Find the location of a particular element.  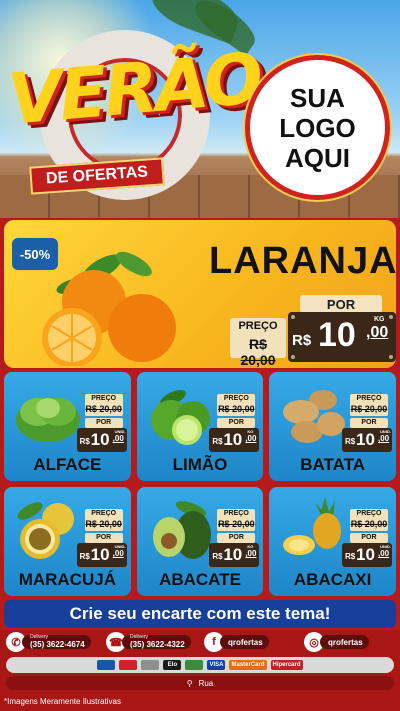

contact-facebook: f qrofertas is located at coordinates (236, 642).